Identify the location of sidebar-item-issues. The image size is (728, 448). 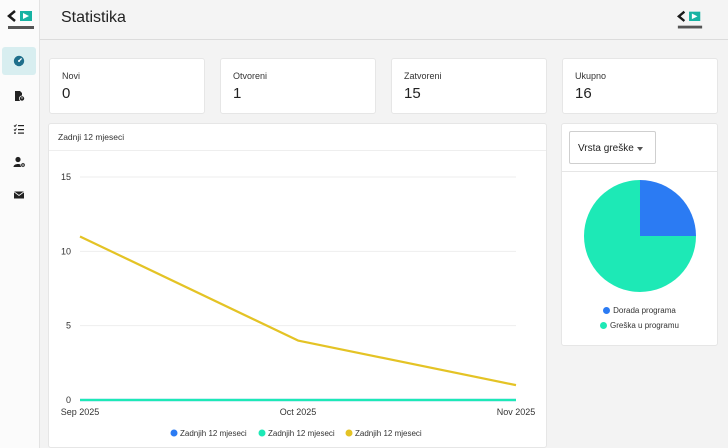
(19, 96).